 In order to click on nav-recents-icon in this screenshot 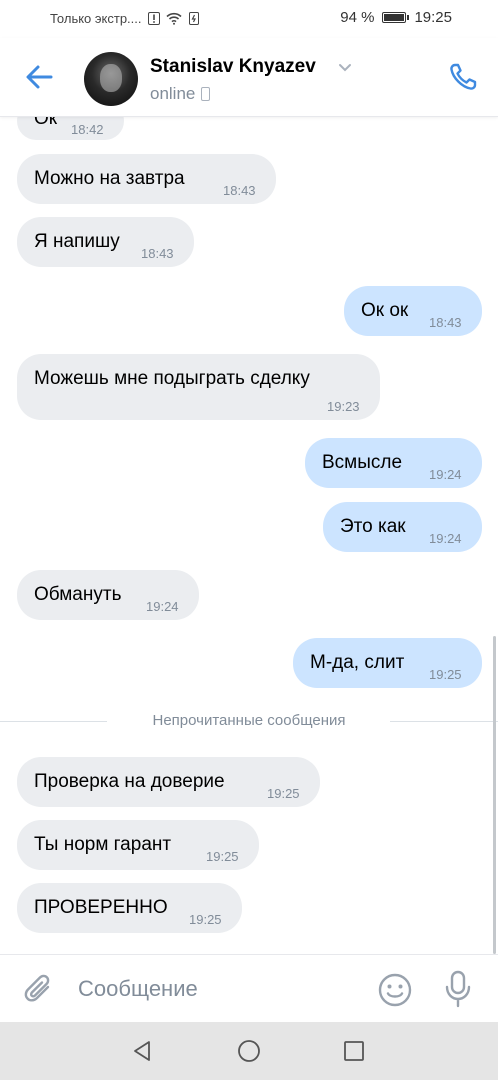, I will do `click(354, 1051)`.